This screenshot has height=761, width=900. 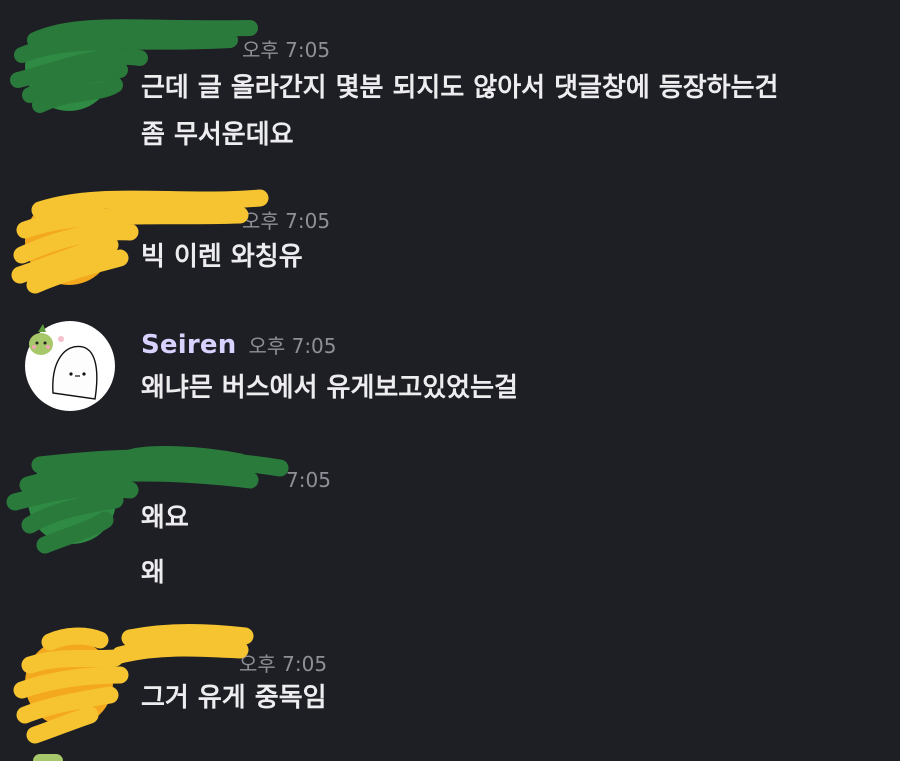 What do you see at coordinates (188, 345) in the screenshot?
I see `username: Seiren` at bounding box center [188, 345].